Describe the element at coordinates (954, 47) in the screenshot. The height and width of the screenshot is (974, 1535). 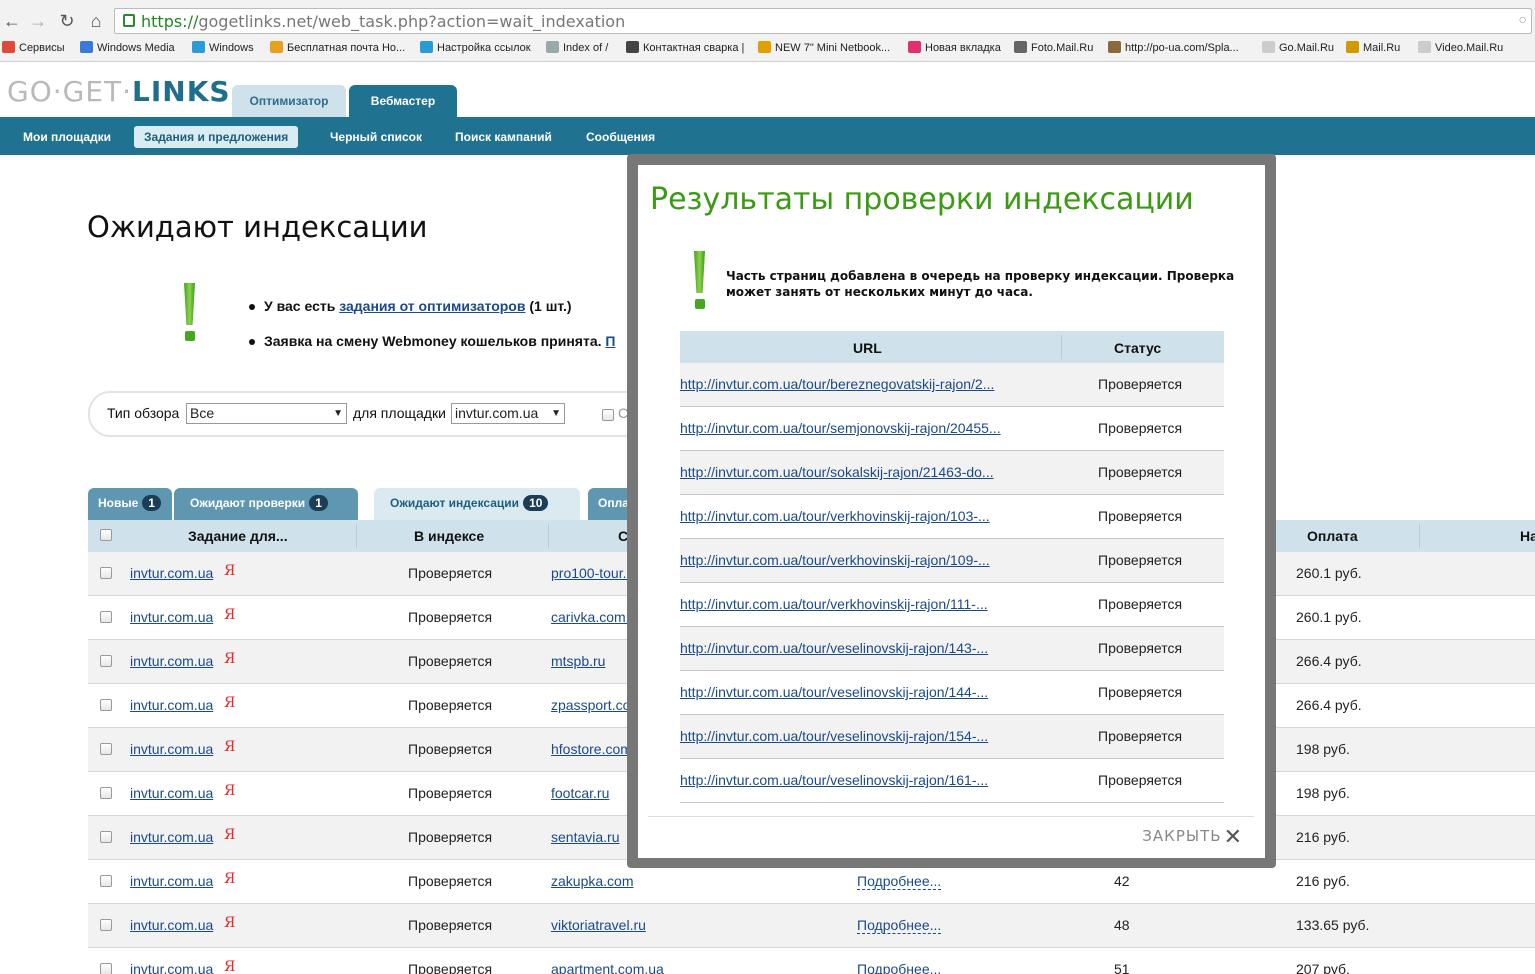
I see `bookmark-item: Новая вкладка` at that location.